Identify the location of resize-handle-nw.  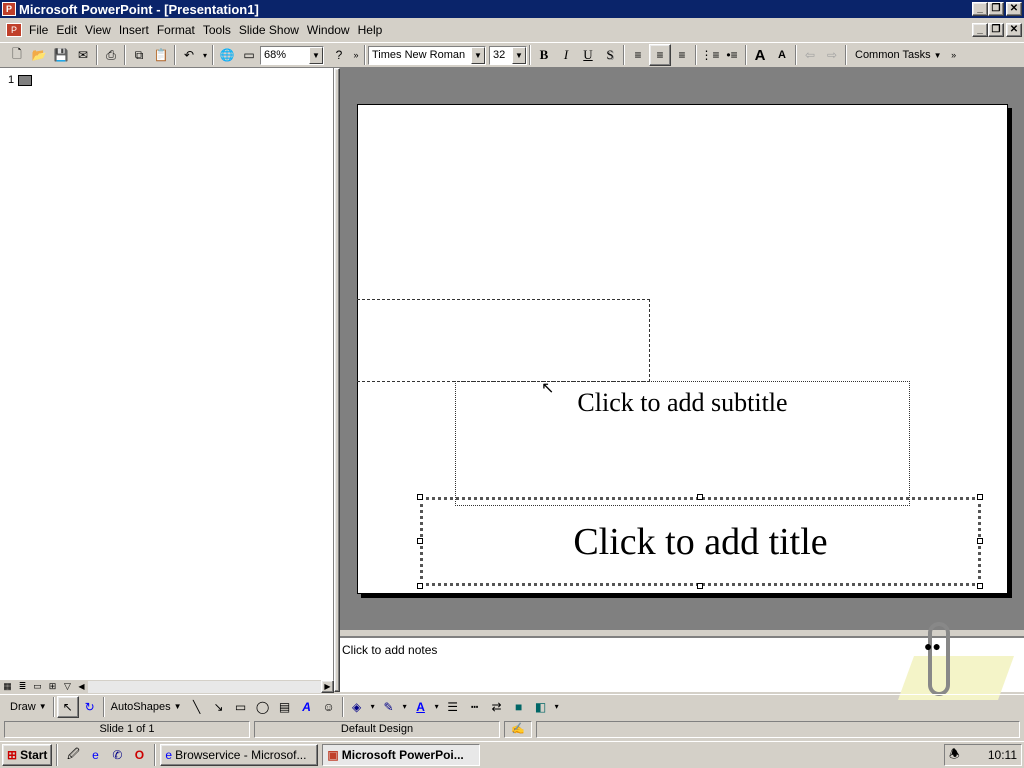
(420, 497).